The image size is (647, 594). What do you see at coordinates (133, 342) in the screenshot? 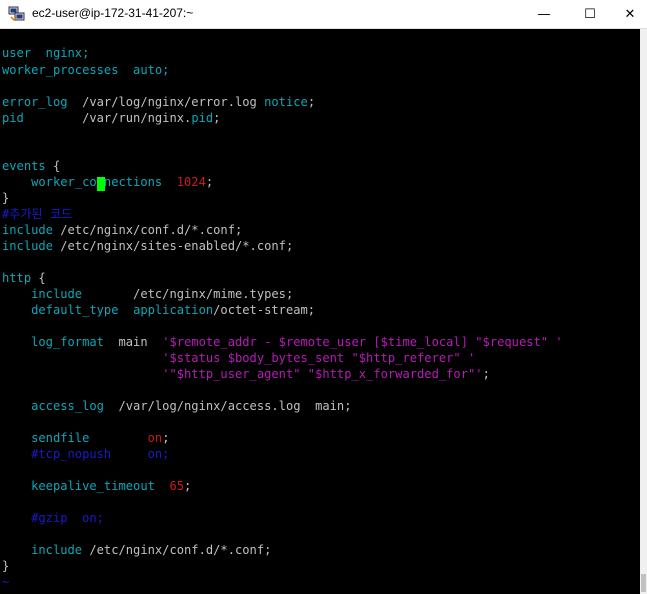
I see `code-token: main` at bounding box center [133, 342].